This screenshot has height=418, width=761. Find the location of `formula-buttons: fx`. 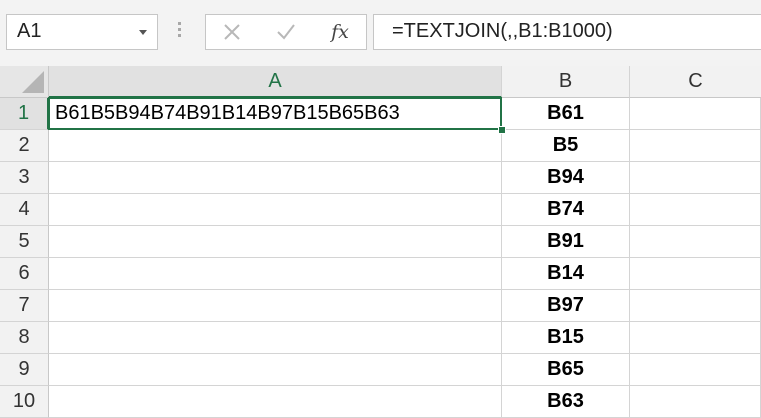

formula-buttons: fx is located at coordinates (286, 32).